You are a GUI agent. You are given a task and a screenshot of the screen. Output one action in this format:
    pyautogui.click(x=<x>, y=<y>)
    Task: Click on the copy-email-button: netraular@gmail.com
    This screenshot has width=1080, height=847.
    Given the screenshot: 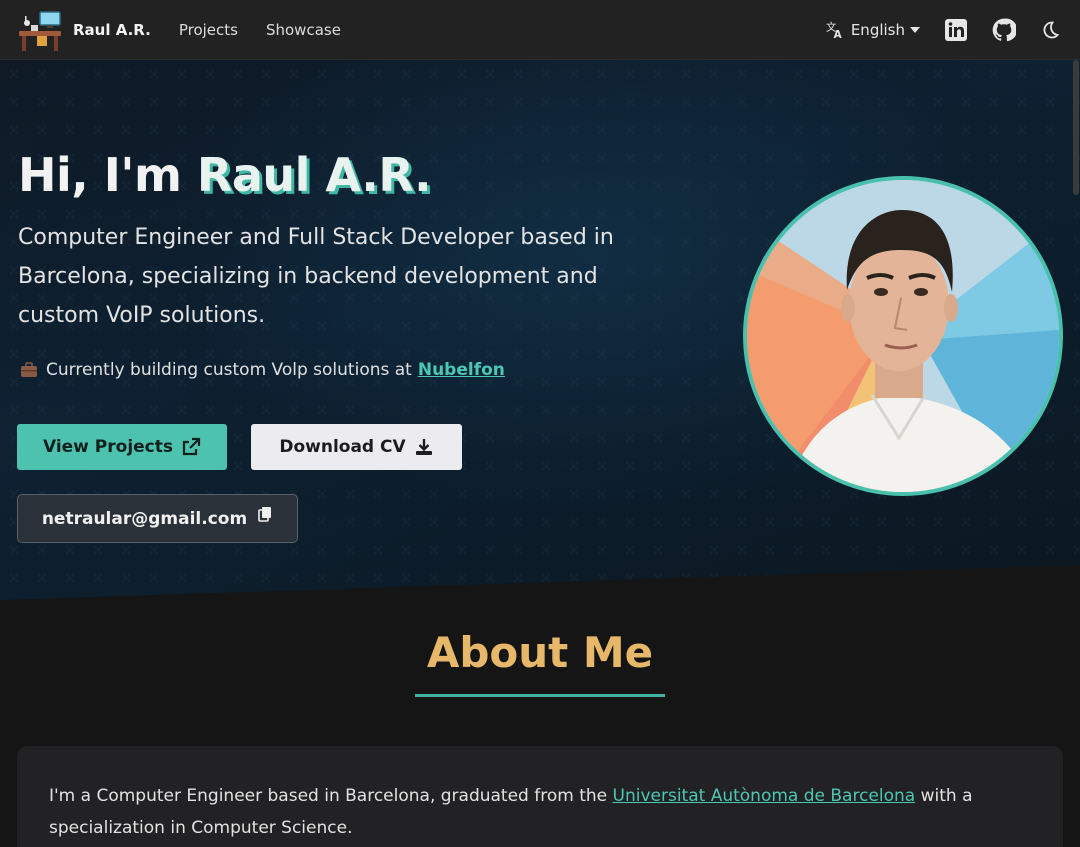 What is the action you would take?
    pyautogui.click(x=157, y=518)
    